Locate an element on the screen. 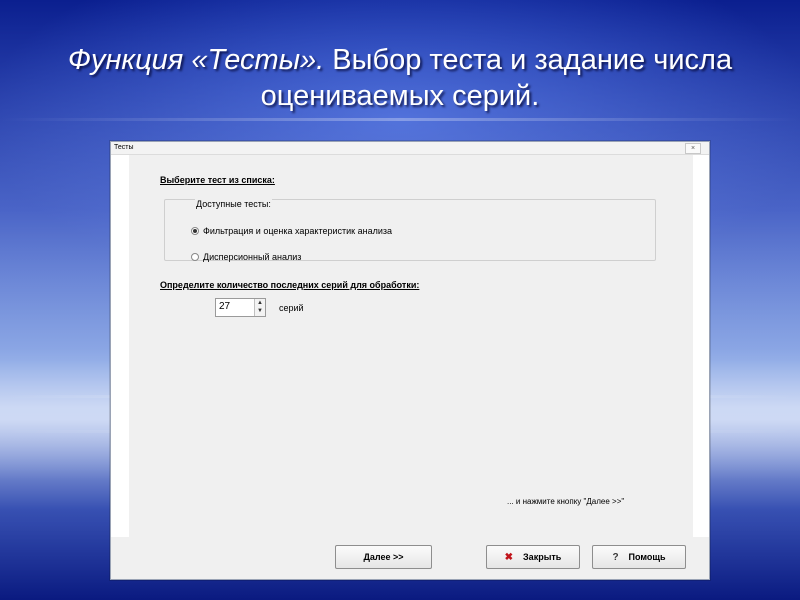  slide-title-italic: Функция «Тесты». is located at coordinates (196, 60).